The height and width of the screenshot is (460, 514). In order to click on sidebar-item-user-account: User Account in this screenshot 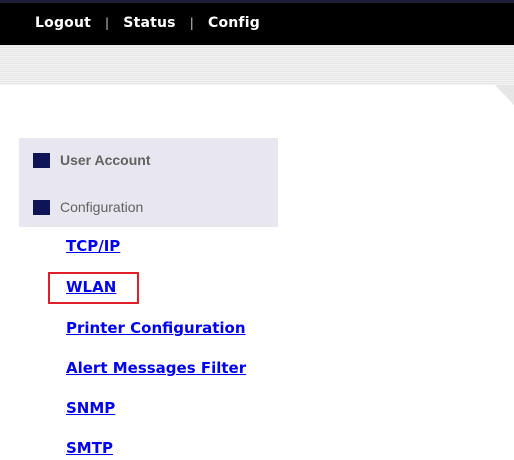, I will do `click(92, 160)`.